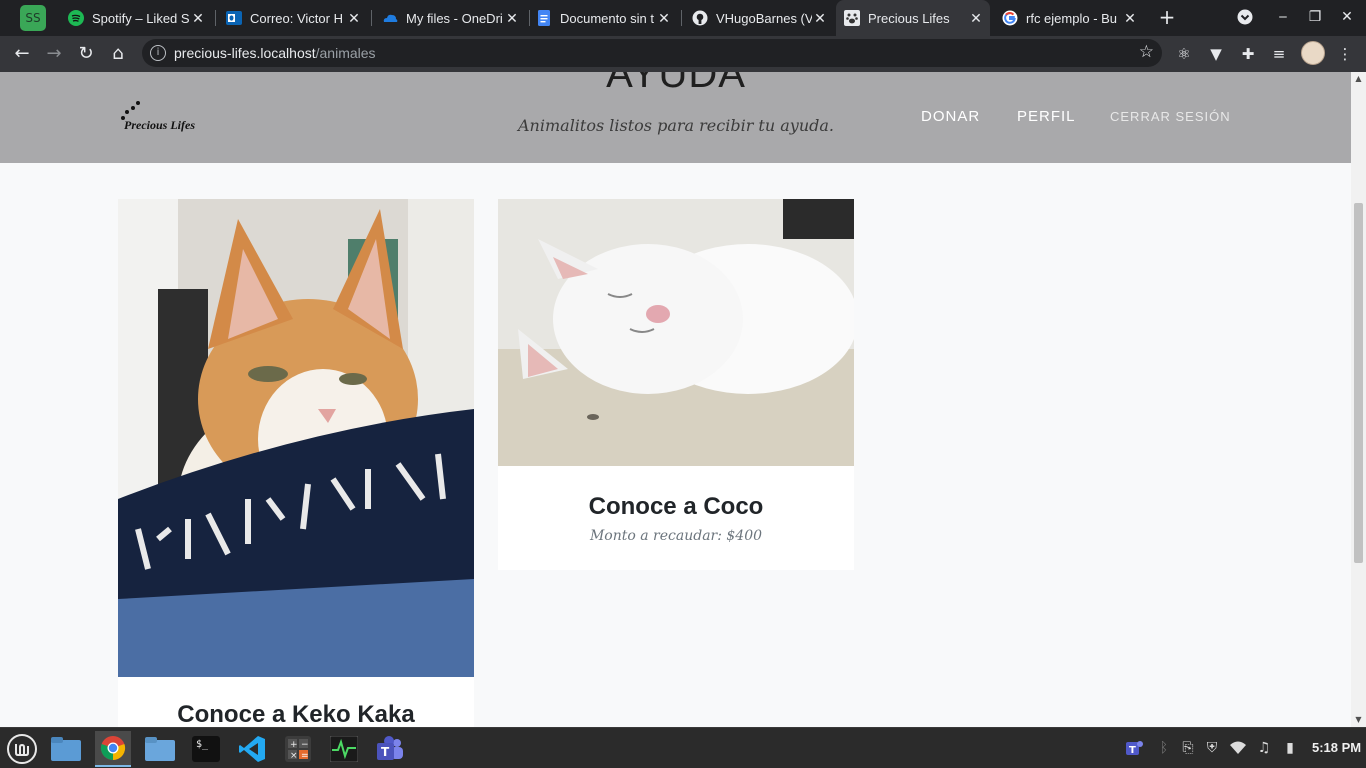  What do you see at coordinates (676, 332) in the screenshot?
I see `animal-photo-white-cat` at bounding box center [676, 332].